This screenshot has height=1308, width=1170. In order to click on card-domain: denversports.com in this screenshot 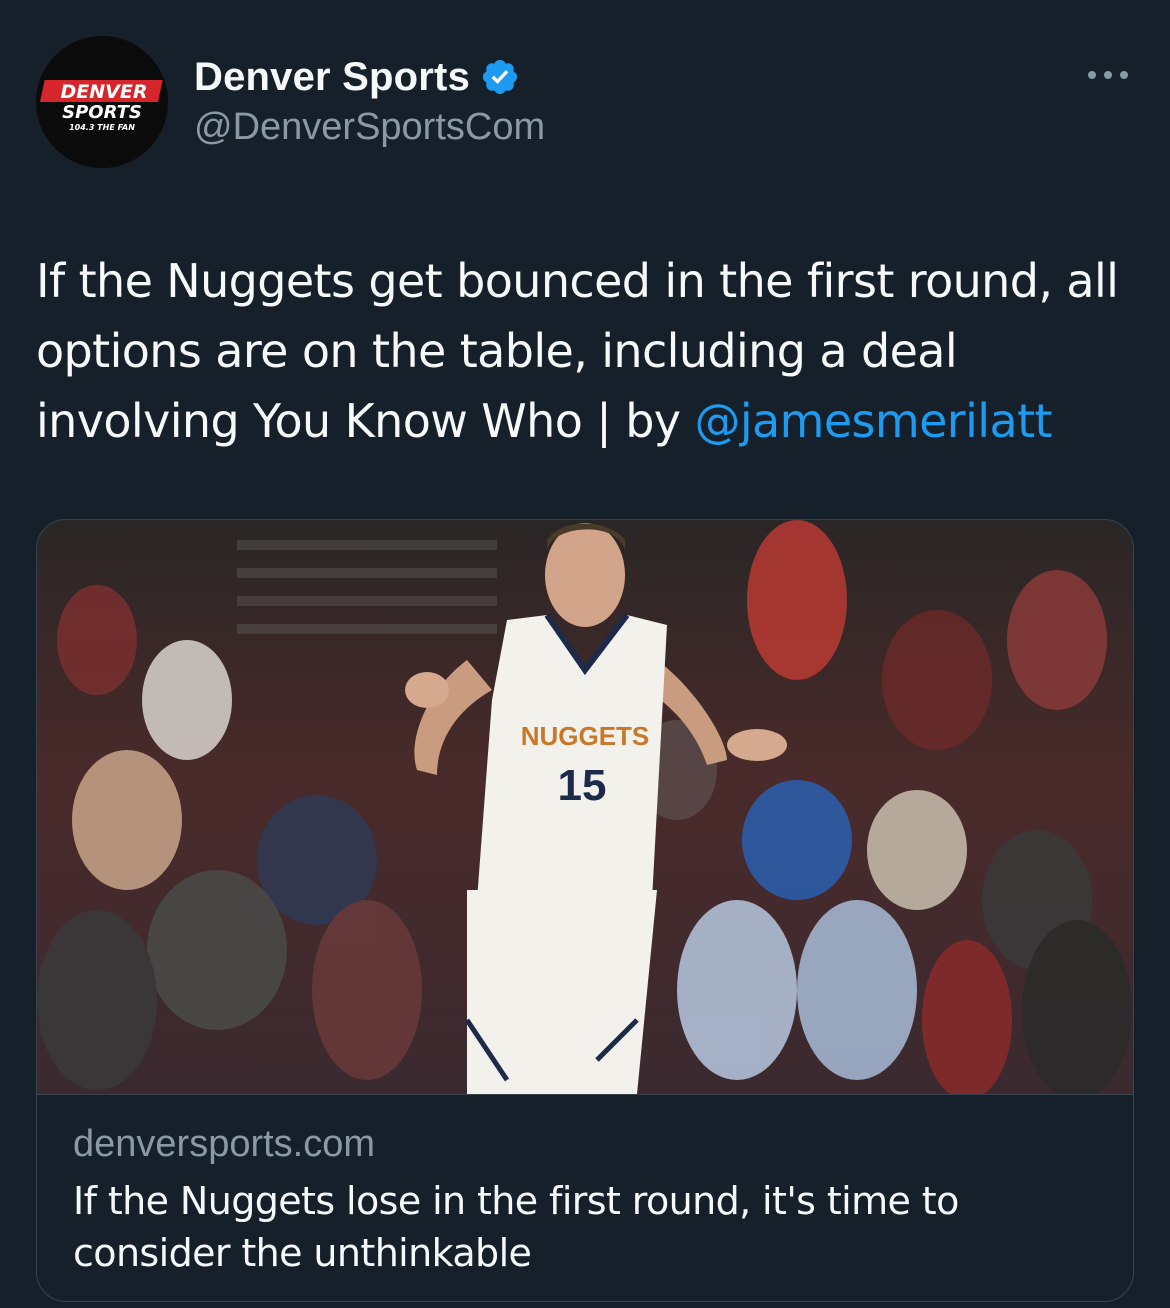, I will do `click(224, 1144)`.